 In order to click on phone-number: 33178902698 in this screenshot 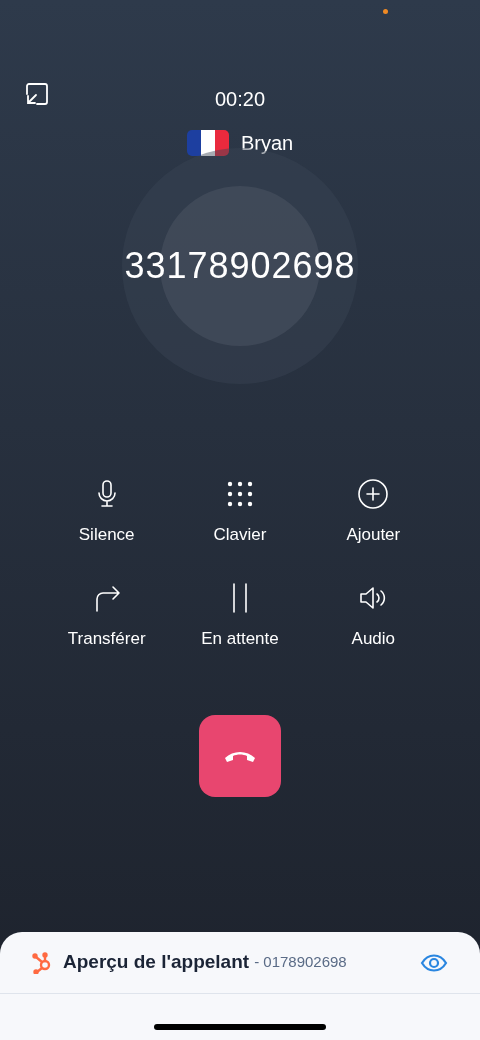, I will do `click(240, 266)`.